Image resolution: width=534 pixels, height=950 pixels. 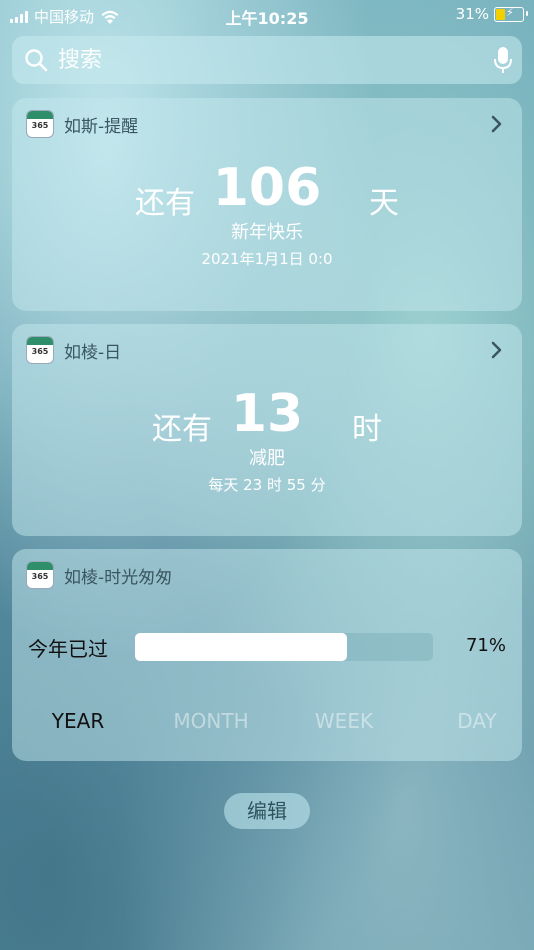 I want to click on progress-bar, so click(x=284, y=647).